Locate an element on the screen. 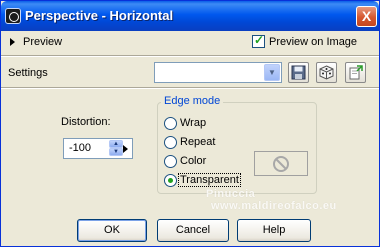 This screenshot has width=380, height=247. radio-repeat-label: Repeat is located at coordinates (197, 142).